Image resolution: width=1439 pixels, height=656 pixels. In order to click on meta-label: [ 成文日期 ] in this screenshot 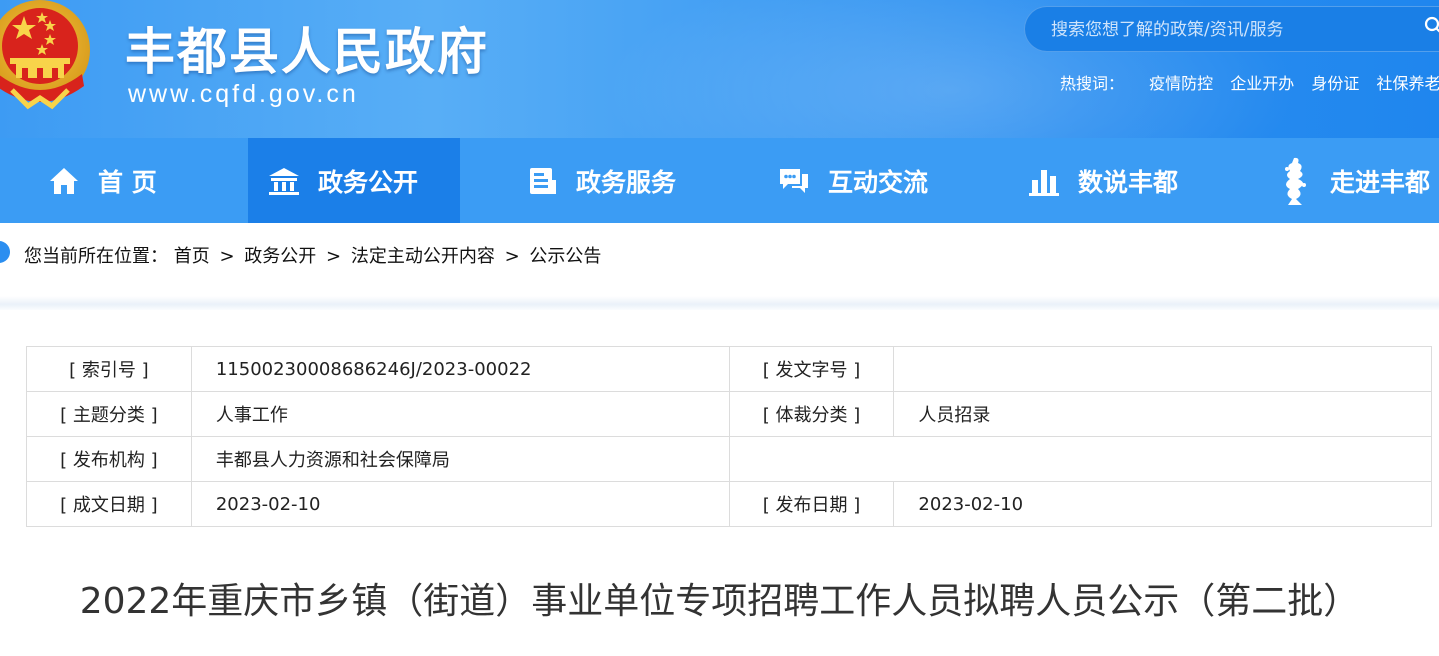, I will do `click(109, 504)`.